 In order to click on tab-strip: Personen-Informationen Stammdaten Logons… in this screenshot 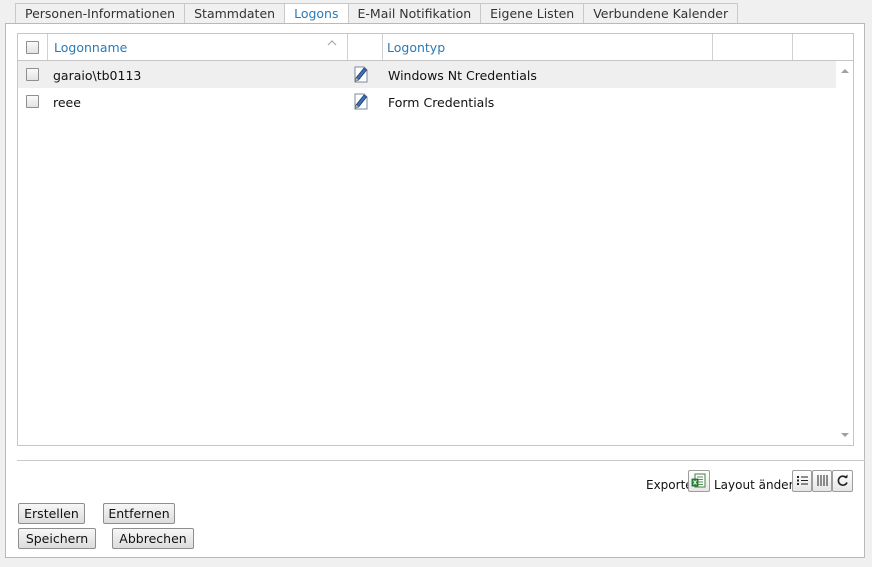, I will do `click(377, 14)`.